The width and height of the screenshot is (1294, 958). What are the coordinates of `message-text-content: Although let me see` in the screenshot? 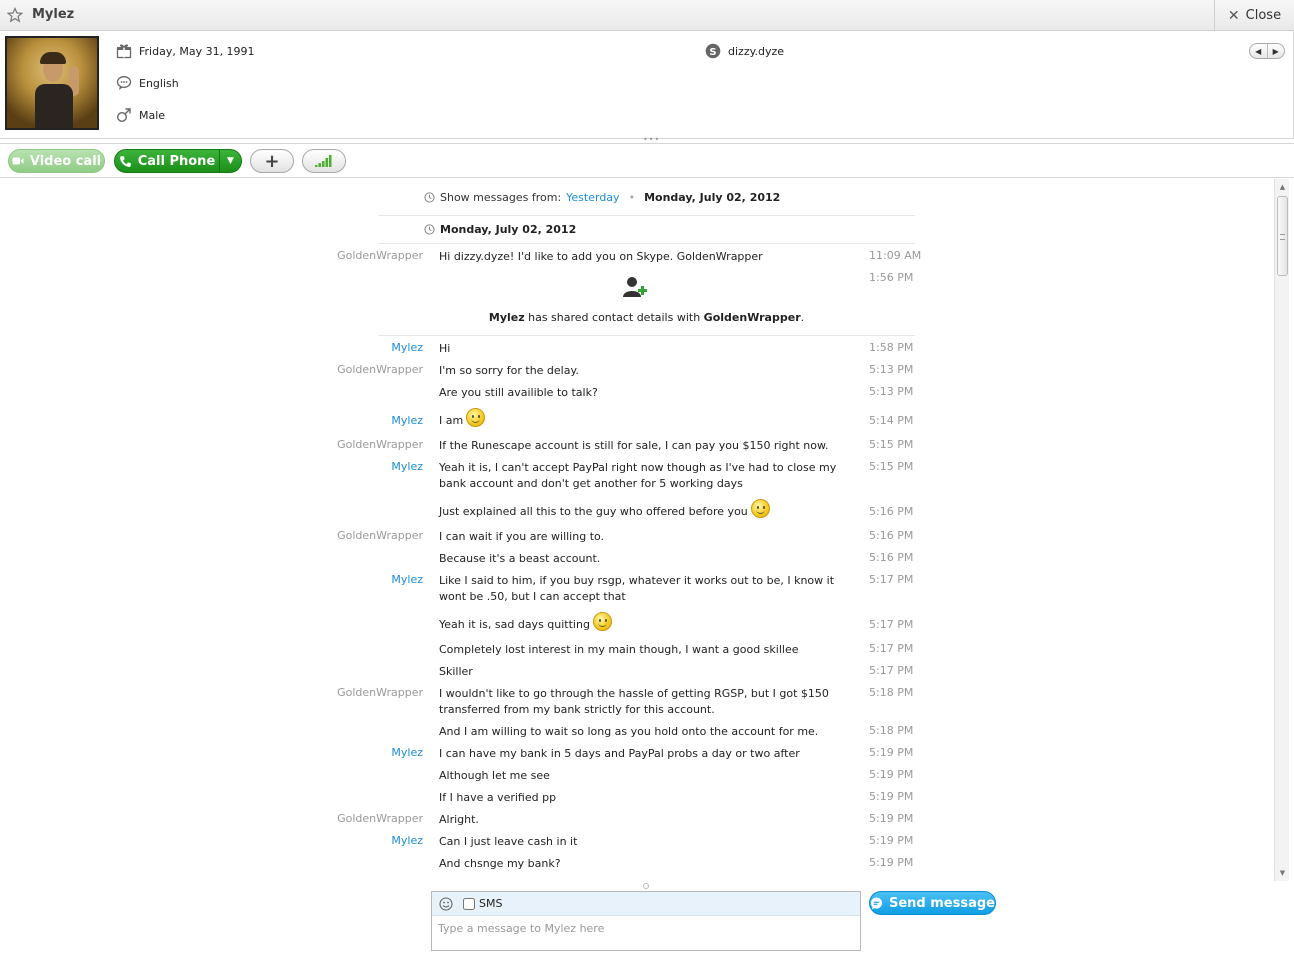 It's located at (494, 775).